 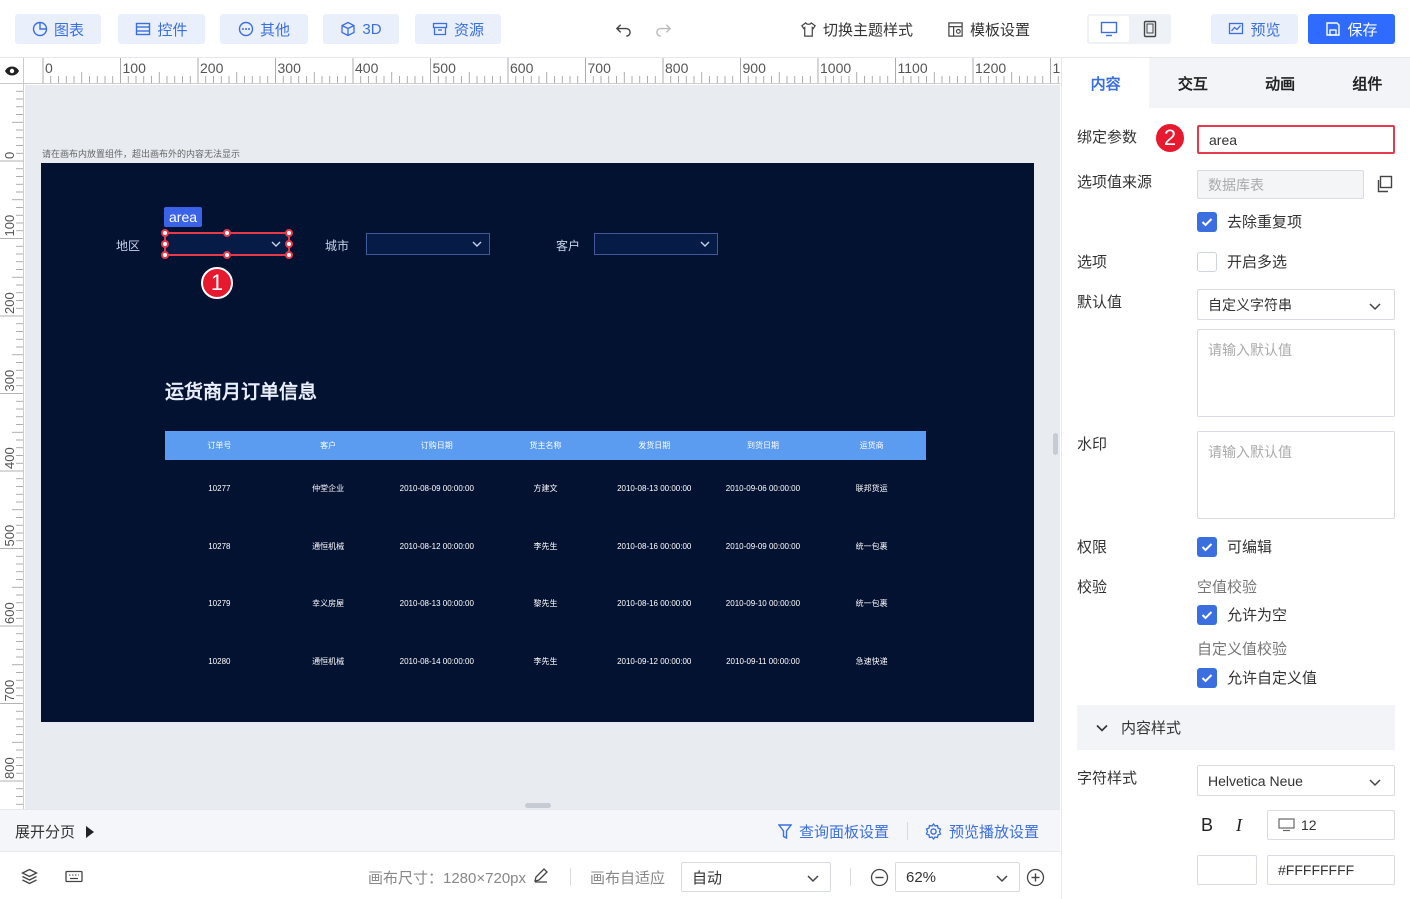 What do you see at coordinates (677, 68) in the screenshot?
I see `ruler-tick-label: 800` at bounding box center [677, 68].